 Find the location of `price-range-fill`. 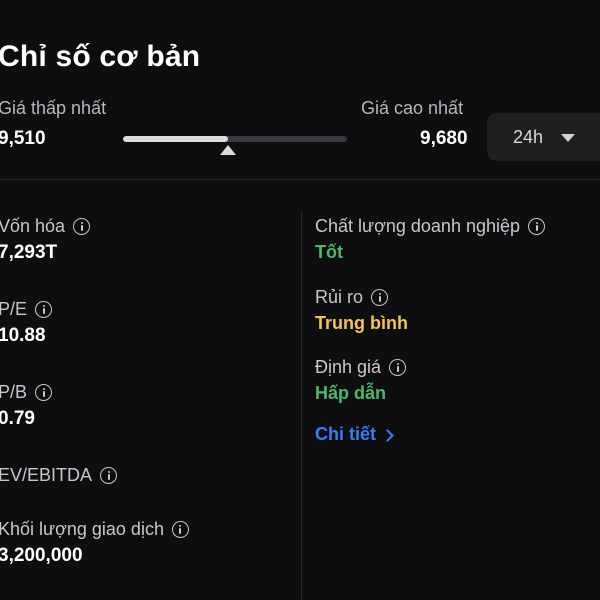

price-range-fill is located at coordinates (176, 139).